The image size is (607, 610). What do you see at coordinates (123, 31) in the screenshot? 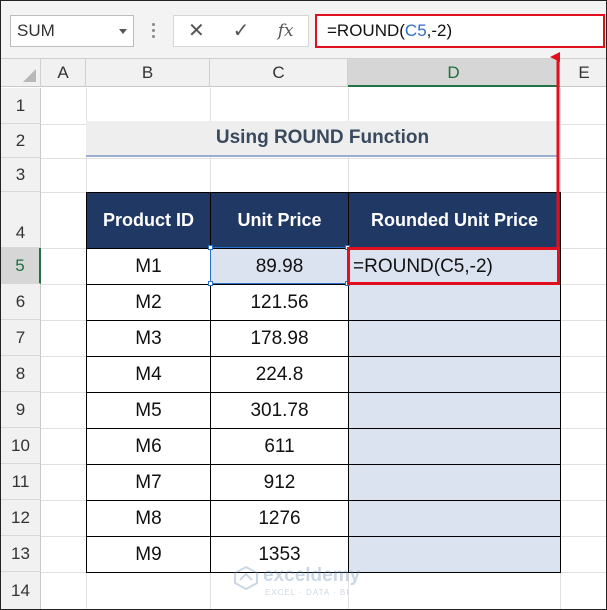
I see `chevron-down-icon` at bounding box center [123, 31].